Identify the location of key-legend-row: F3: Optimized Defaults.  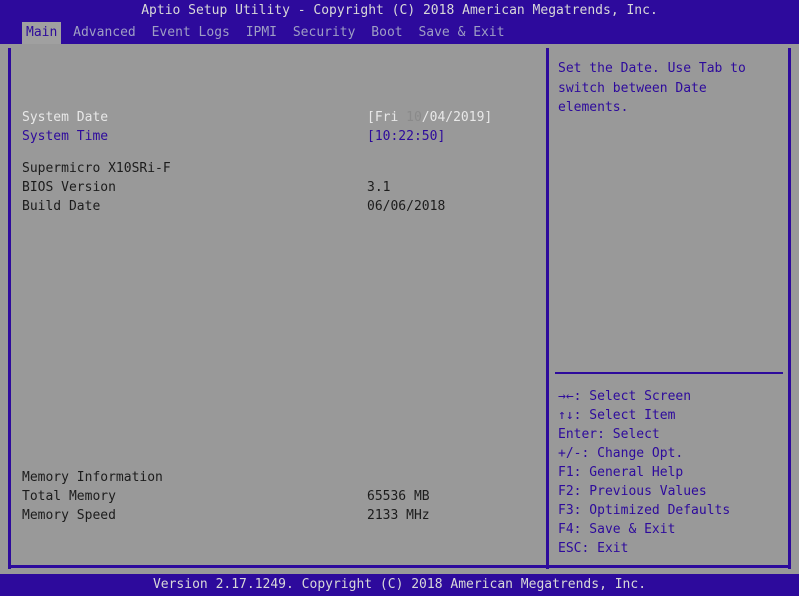
(672, 510).